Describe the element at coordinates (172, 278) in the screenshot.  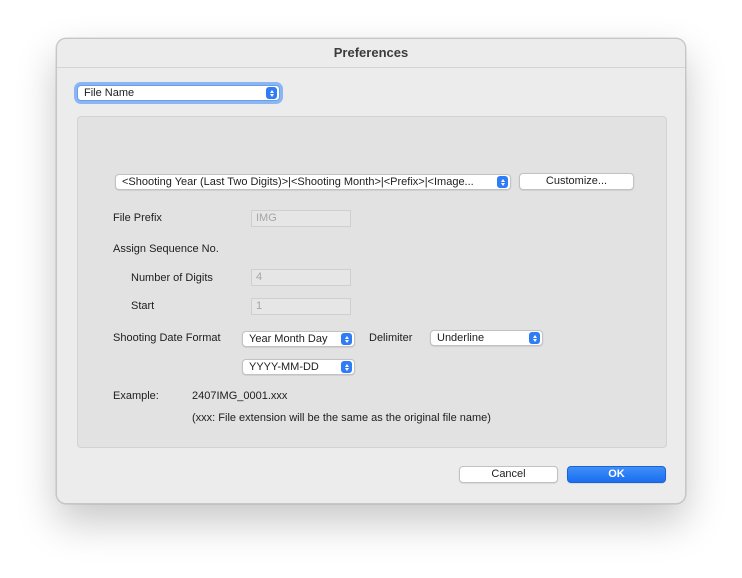
I see `number-of-digits-label: Number of Digits` at that location.